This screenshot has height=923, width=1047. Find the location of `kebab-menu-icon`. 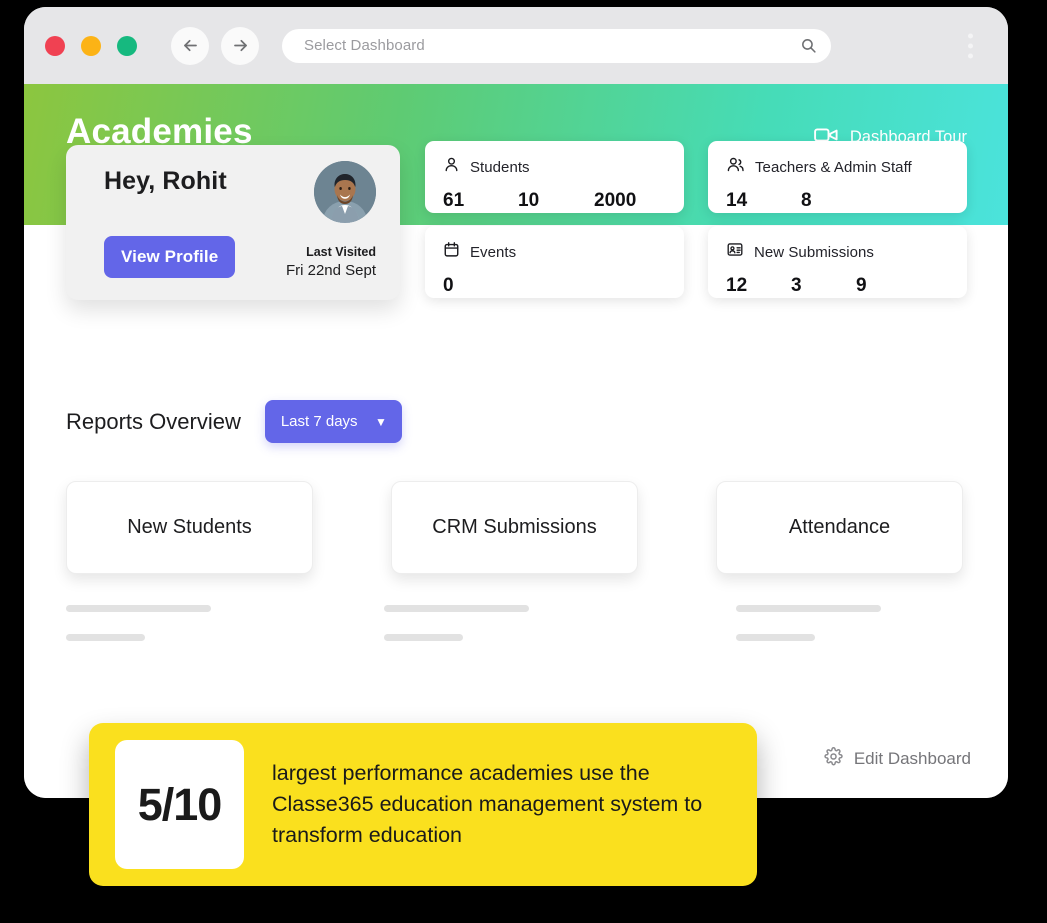

kebab-menu-icon is located at coordinates (970, 45).